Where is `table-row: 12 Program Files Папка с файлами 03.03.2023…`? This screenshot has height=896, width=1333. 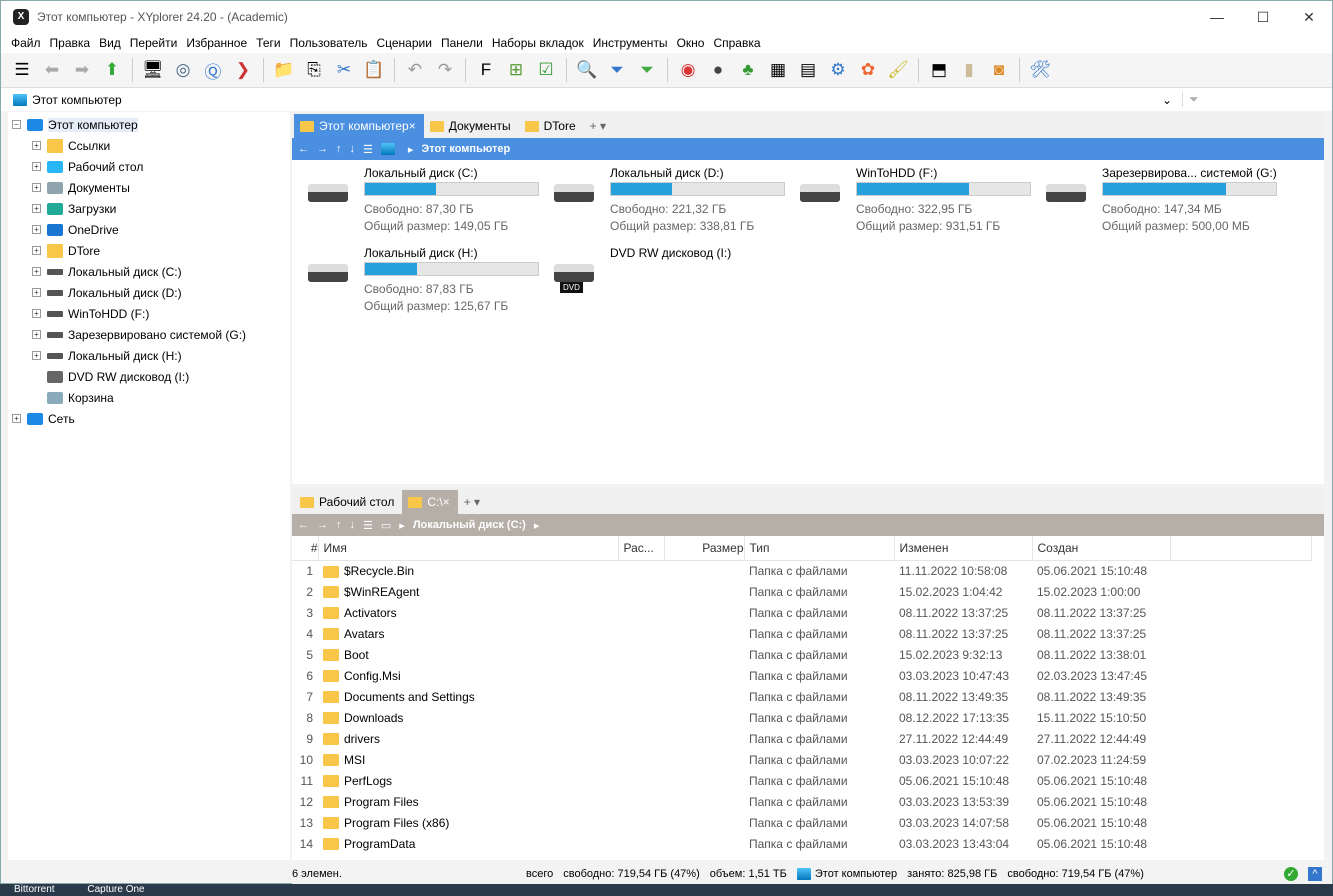
table-row: 12 Program Files Папка с файлами 03.03.2023… is located at coordinates (802, 801).